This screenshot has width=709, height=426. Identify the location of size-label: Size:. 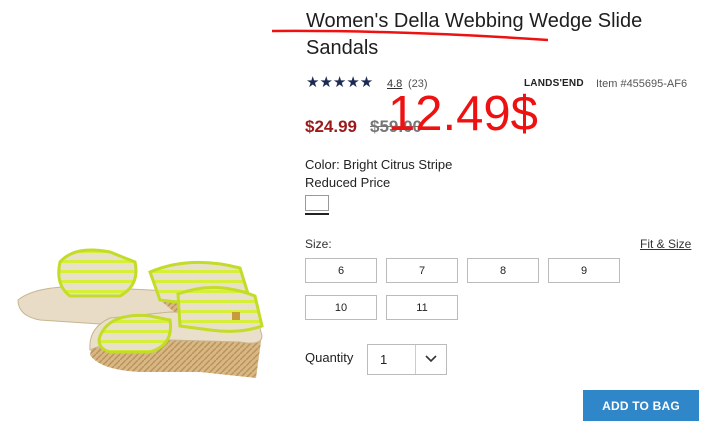
(318, 244).